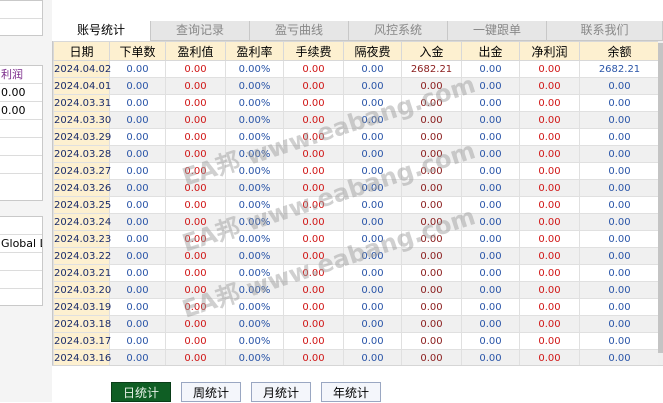  Describe the element at coordinates (549, 51) in the screenshot. I see `column-header-net-profit: 净利润` at that location.